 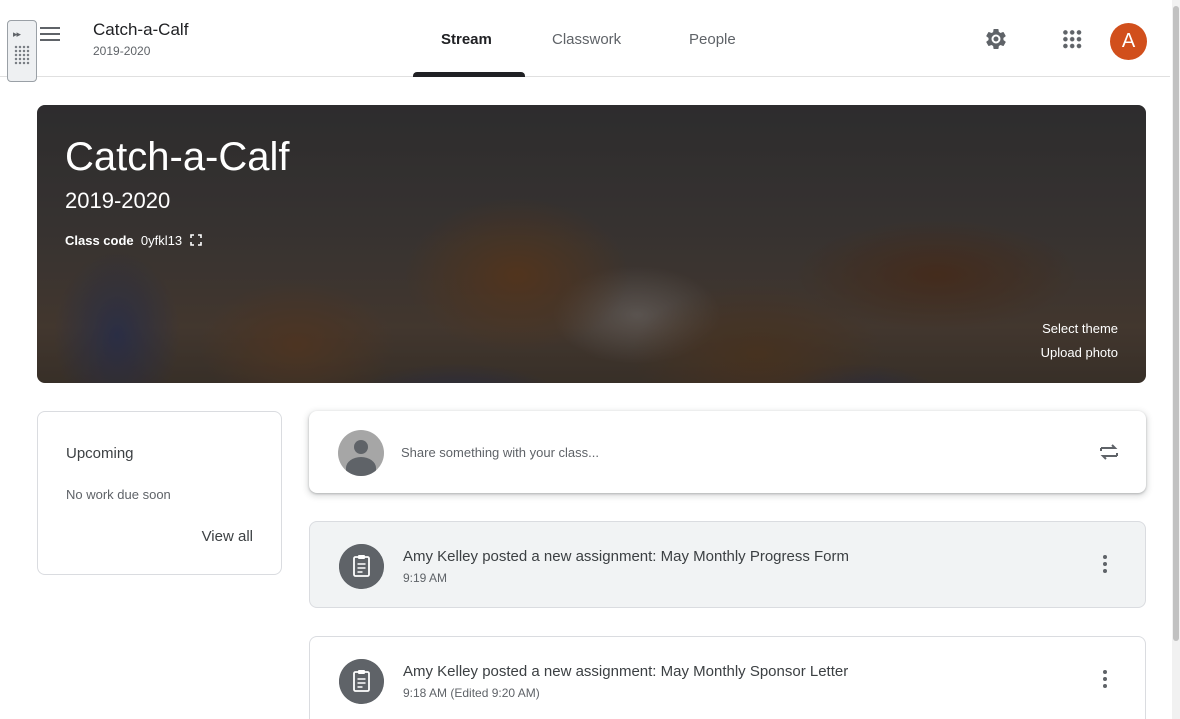 I want to click on post-timestamp: 9:19 AM, so click(x=425, y=578).